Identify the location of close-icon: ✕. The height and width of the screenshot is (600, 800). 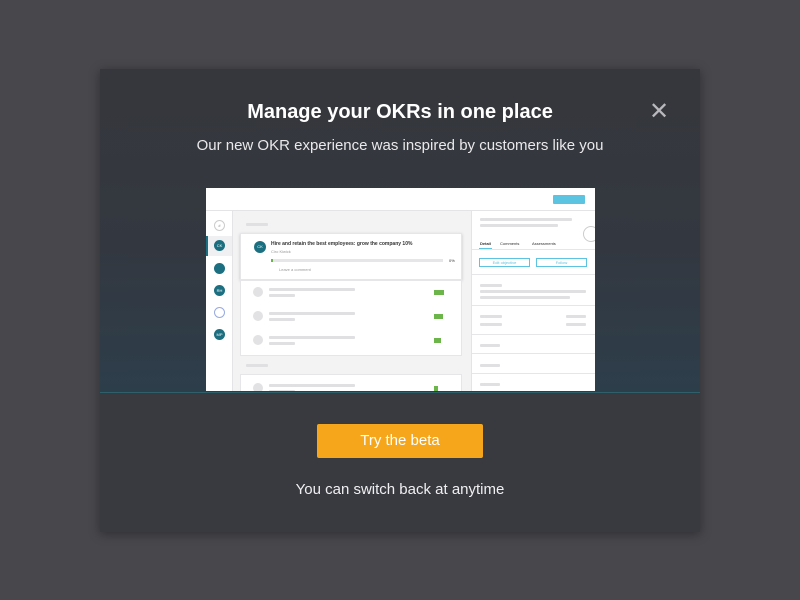
(659, 112).